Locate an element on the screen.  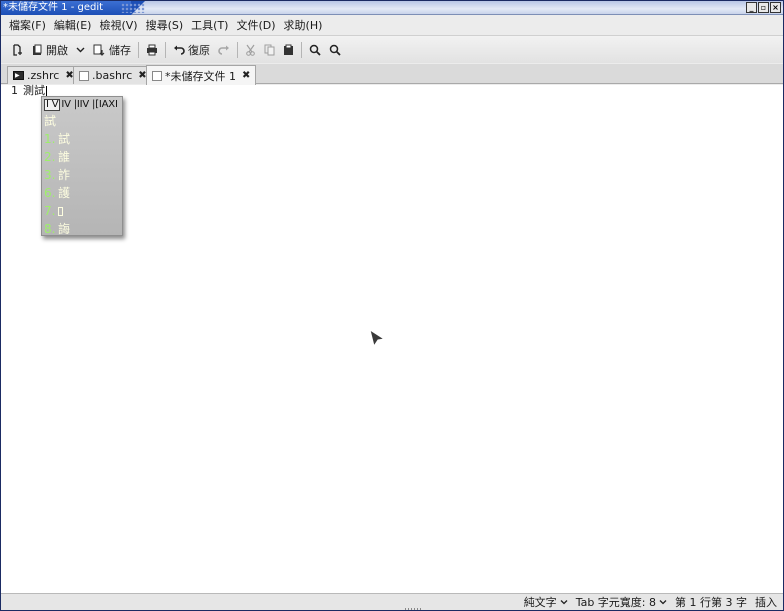
tab-width-selector: Tab 字元寬度: 8 is located at coordinates (621, 602).